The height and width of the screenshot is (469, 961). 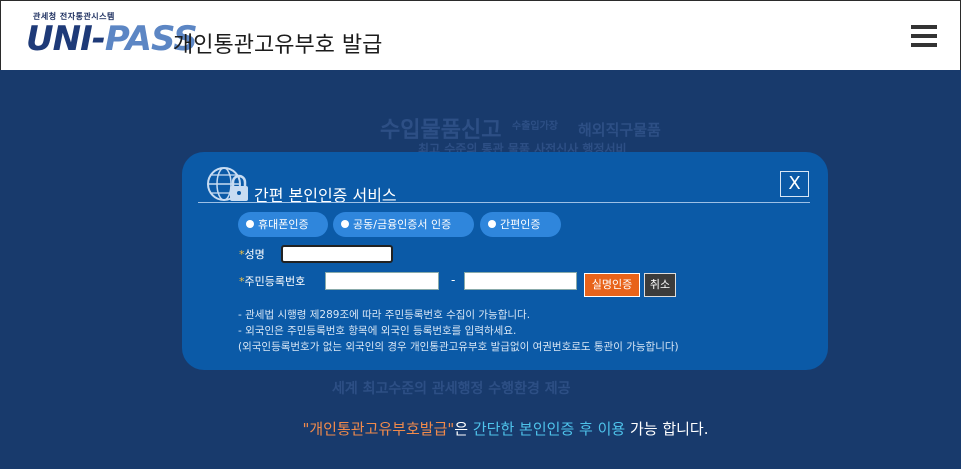 What do you see at coordinates (384, 315) in the screenshot?
I see `note-1: - 관세법 시행령 제289조에 따라 주민등록번호 수집이 가능합니다.` at bounding box center [384, 315].